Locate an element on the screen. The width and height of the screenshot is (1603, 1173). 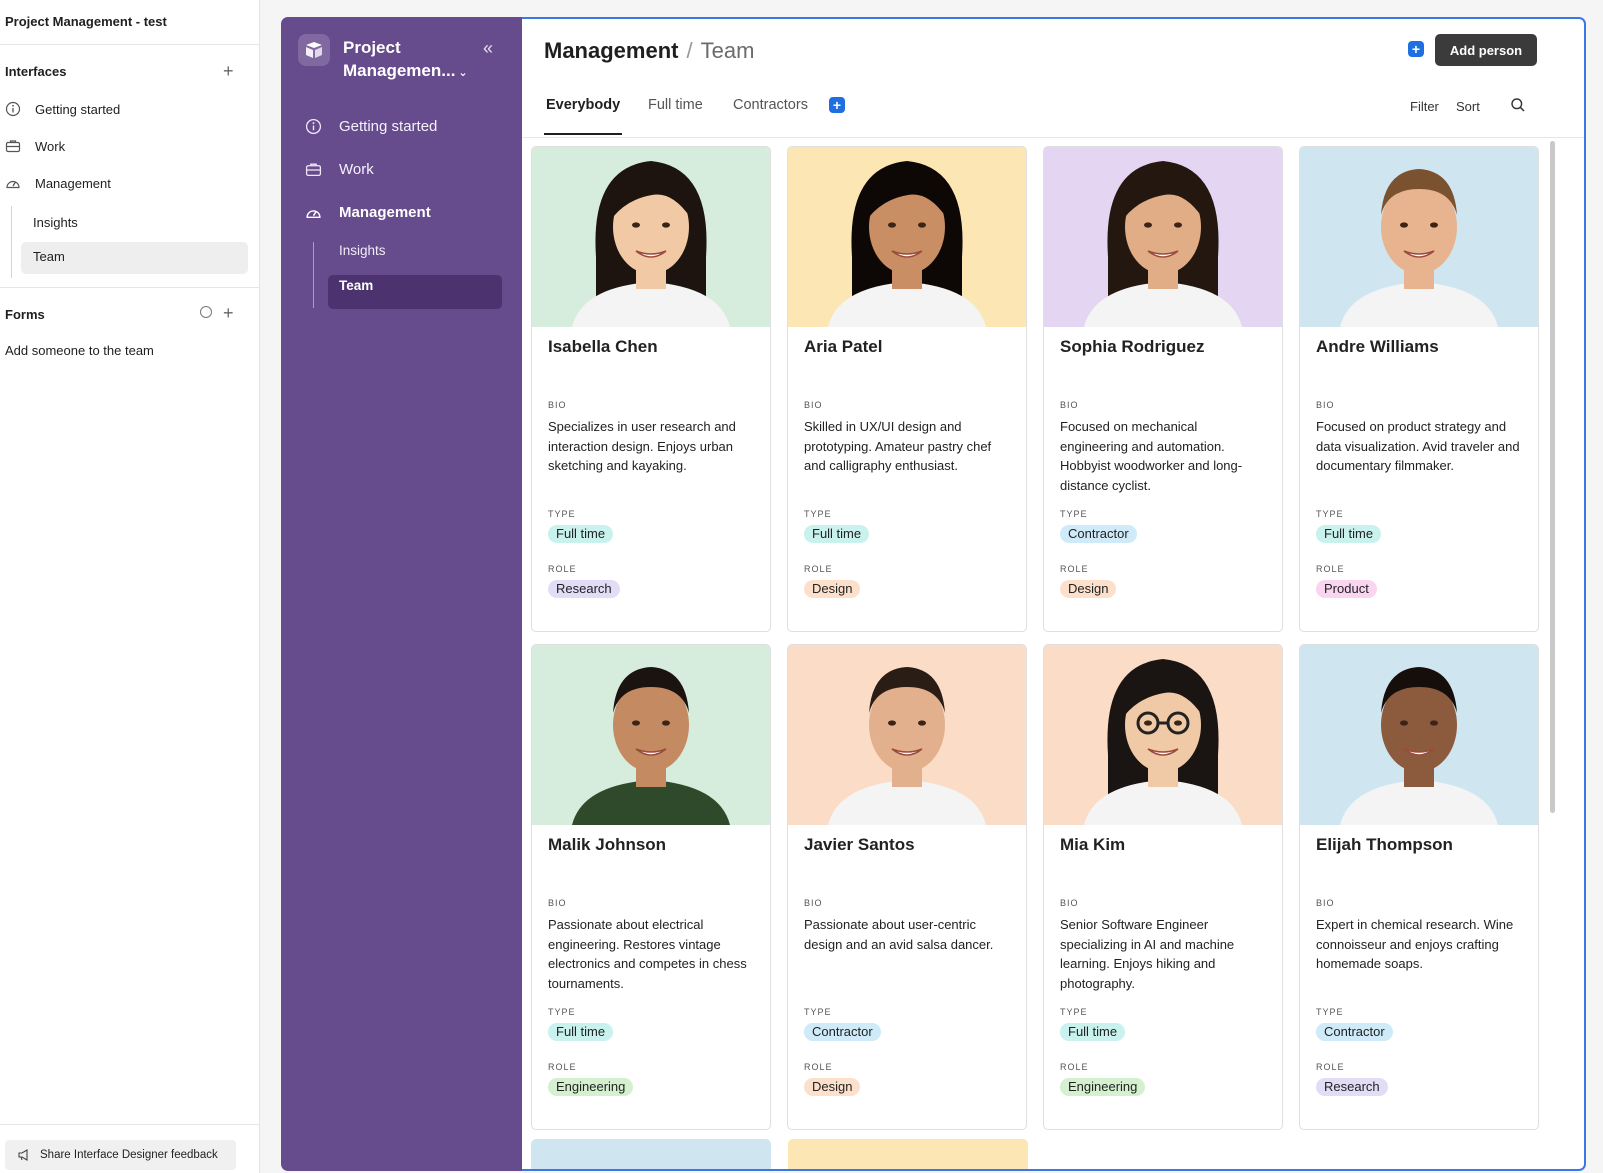
designer-item-label: Work is located at coordinates (50, 146).